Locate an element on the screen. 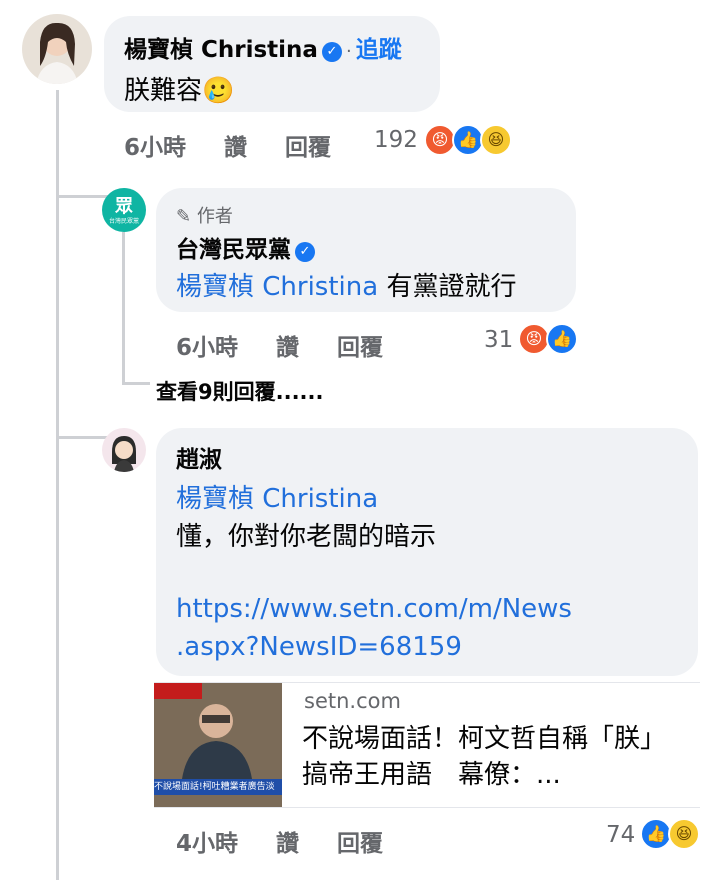  avatar-photo-icon is located at coordinates (57, 53).